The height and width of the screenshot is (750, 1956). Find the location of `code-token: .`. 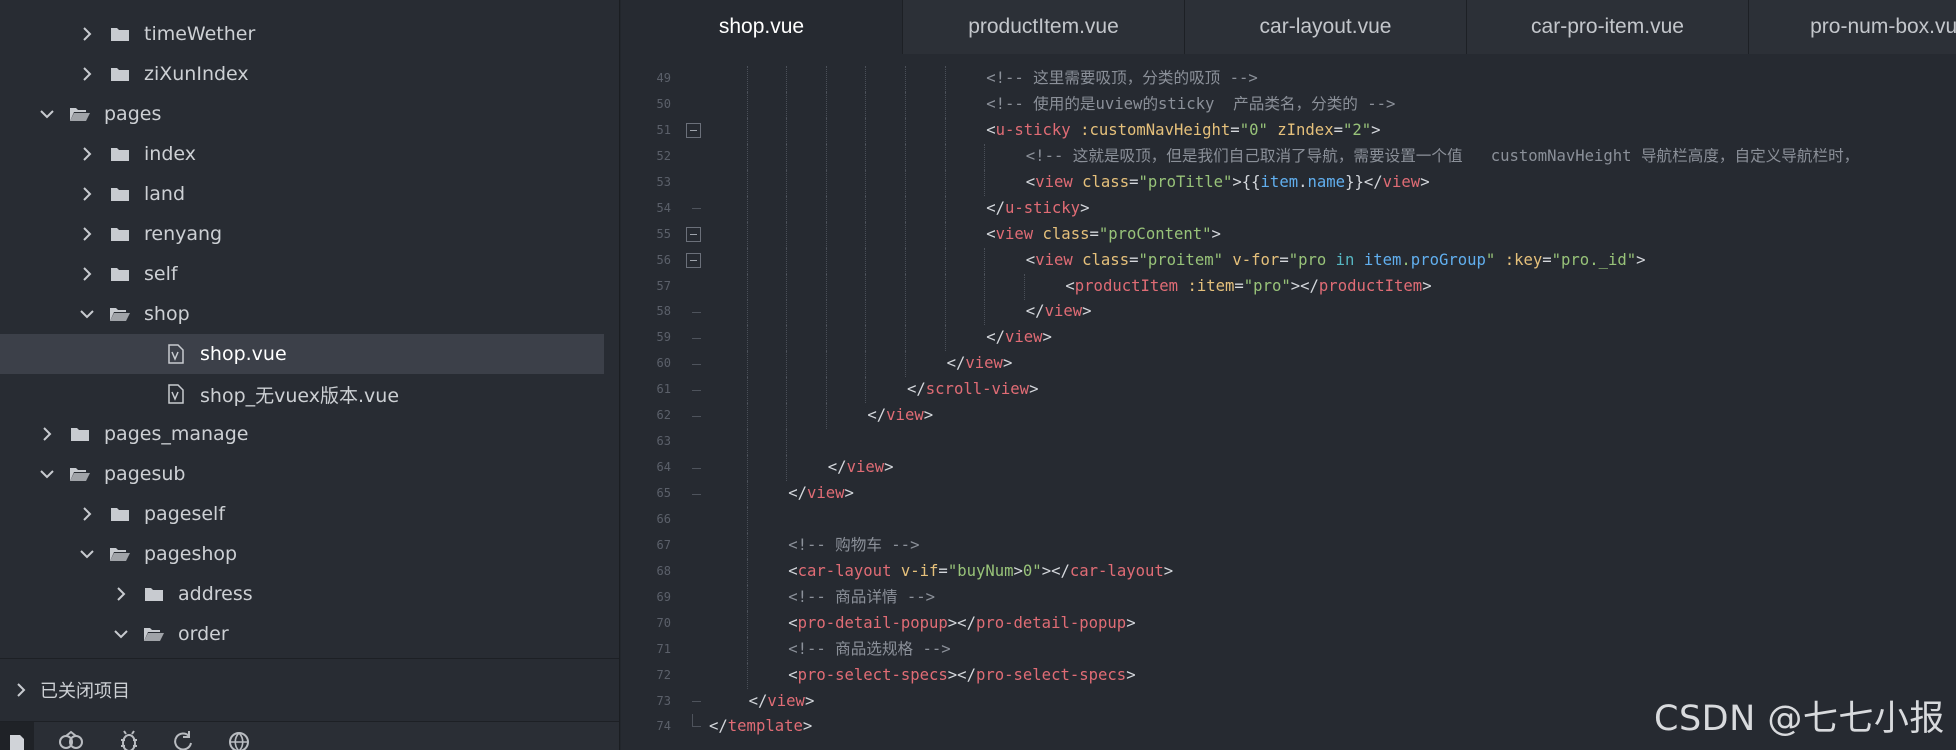

code-token: . is located at coordinates (1303, 181).